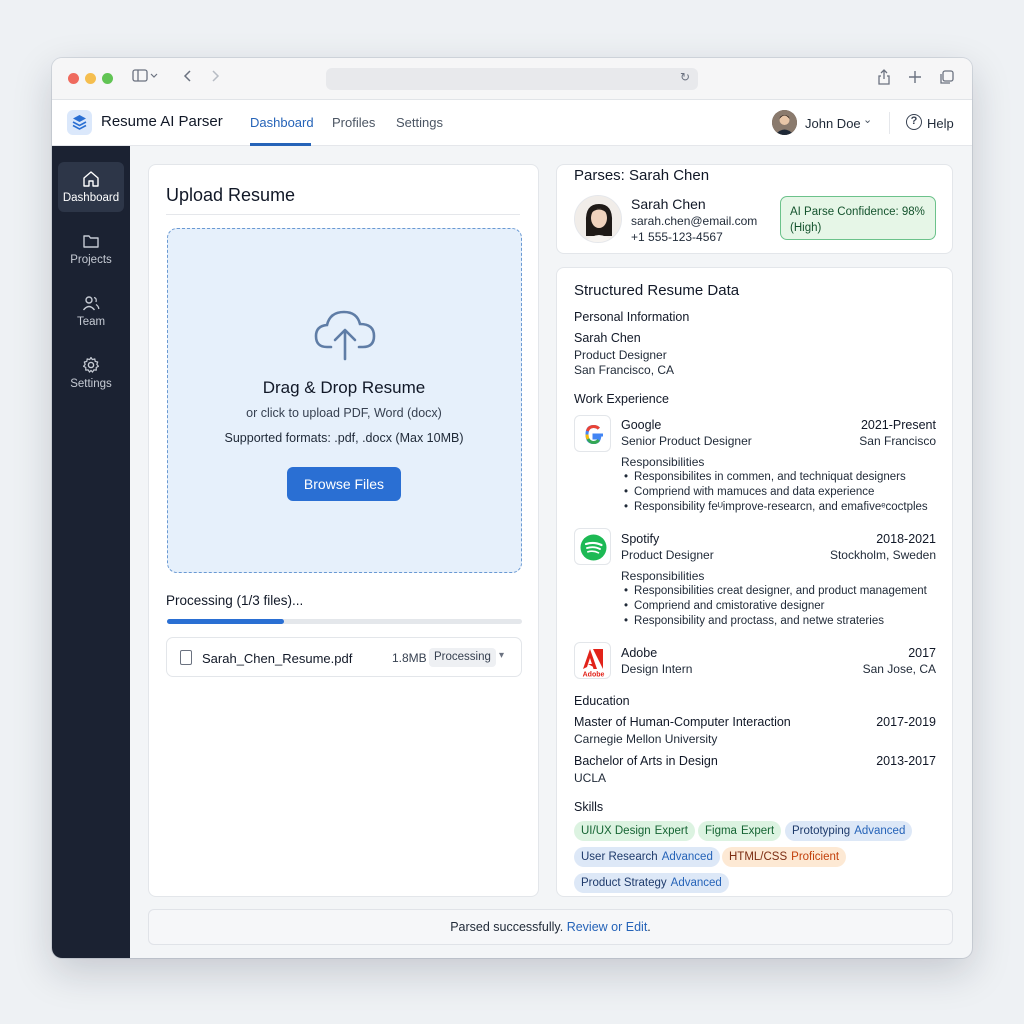  What do you see at coordinates (906, 761) in the screenshot?
I see `education-dates: 2013-2017` at bounding box center [906, 761].